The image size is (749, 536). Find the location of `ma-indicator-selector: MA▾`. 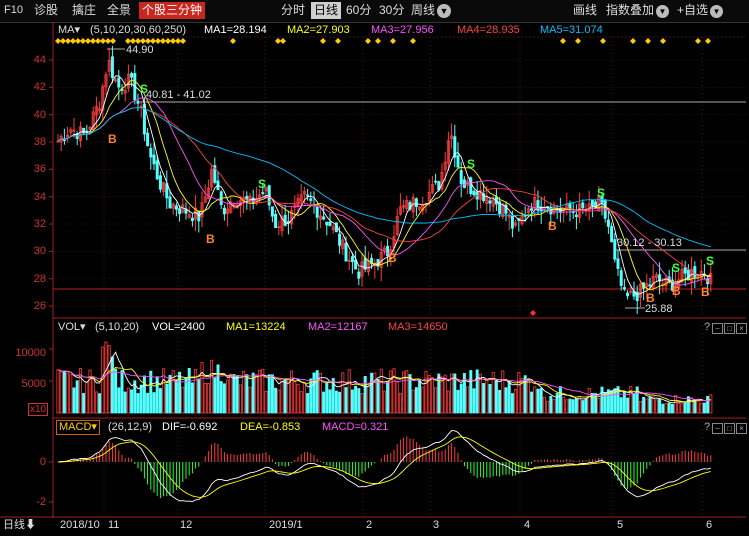

ma-indicator-selector: MA▾ is located at coordinates (69, 30).